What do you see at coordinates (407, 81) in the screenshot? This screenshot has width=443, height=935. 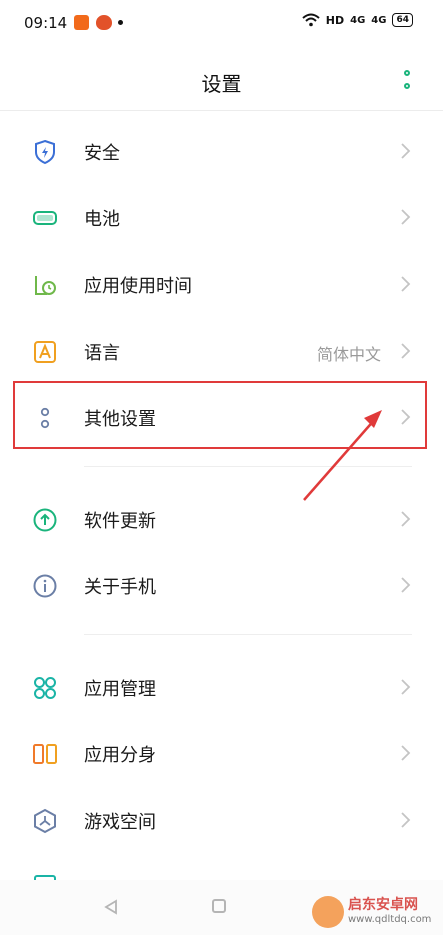 I see `more-options-icon` at bounding box center [407, 81].